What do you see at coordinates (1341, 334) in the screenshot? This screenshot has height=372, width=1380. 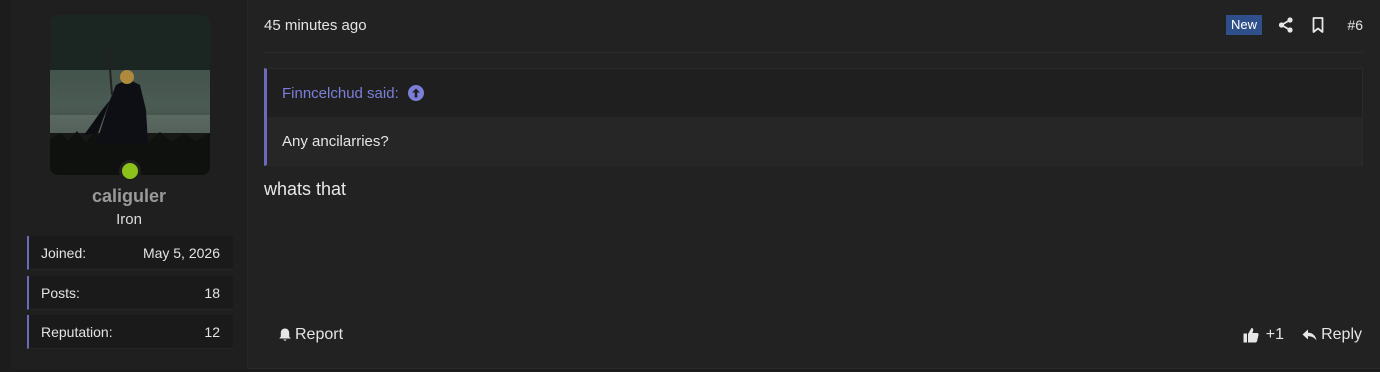 I see `reply-label: Reply` at bounding box center [1341, 334].